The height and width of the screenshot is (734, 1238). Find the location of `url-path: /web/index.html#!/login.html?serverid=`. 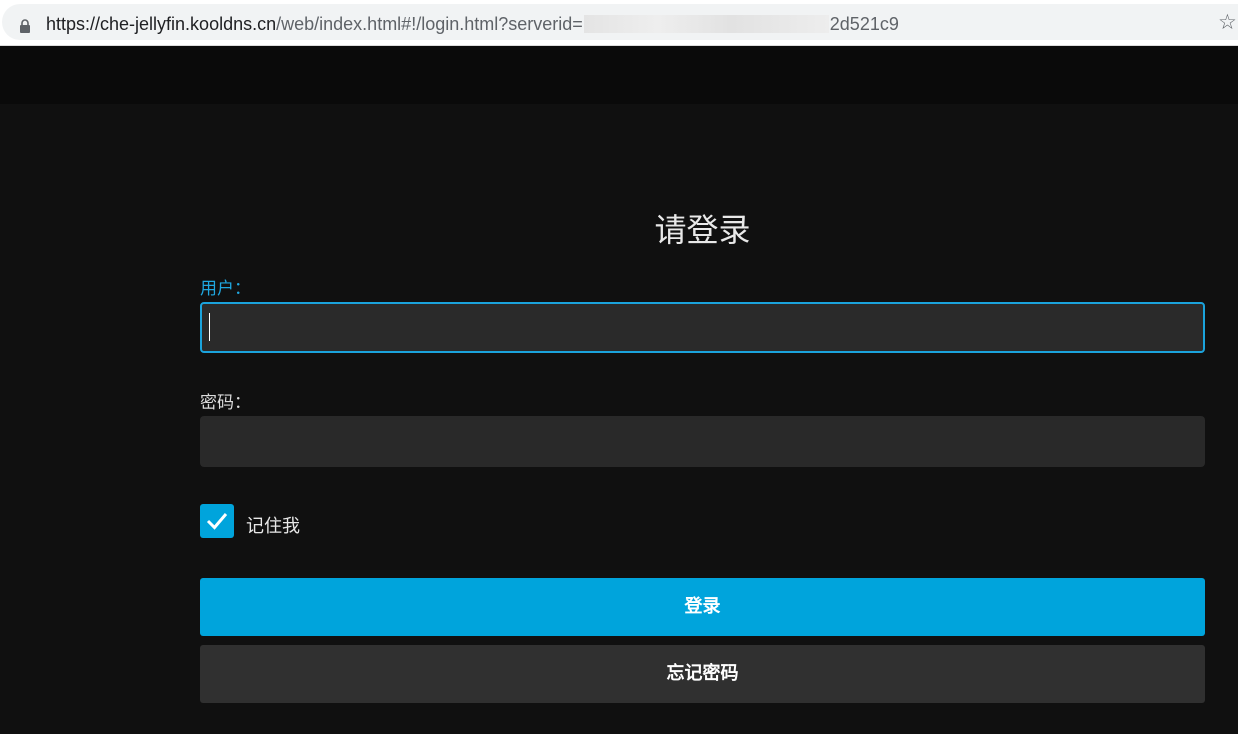

url-path: /web/index.html#!/login.html?serverid= is located at coordinates (429, 24).